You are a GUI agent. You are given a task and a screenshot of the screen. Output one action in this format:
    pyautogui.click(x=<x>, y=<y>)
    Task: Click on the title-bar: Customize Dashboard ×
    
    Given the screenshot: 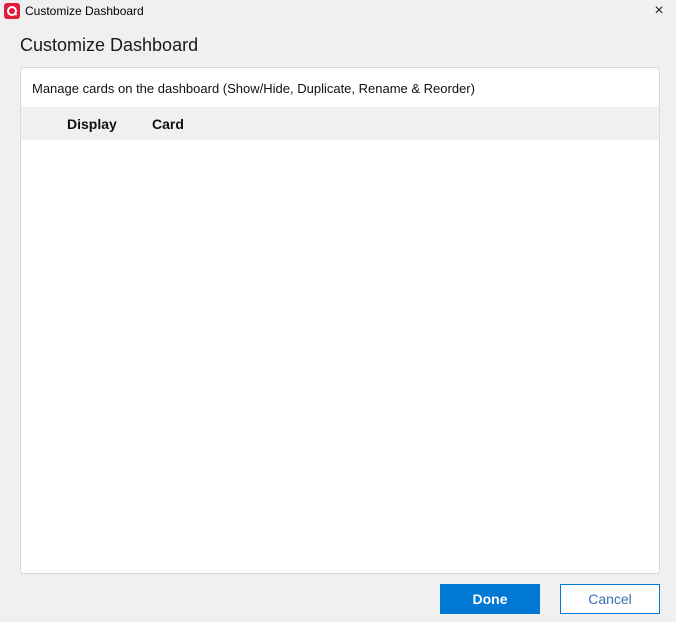 What is the action you would take?
    pyautogui.click(x=338, y=11)
    